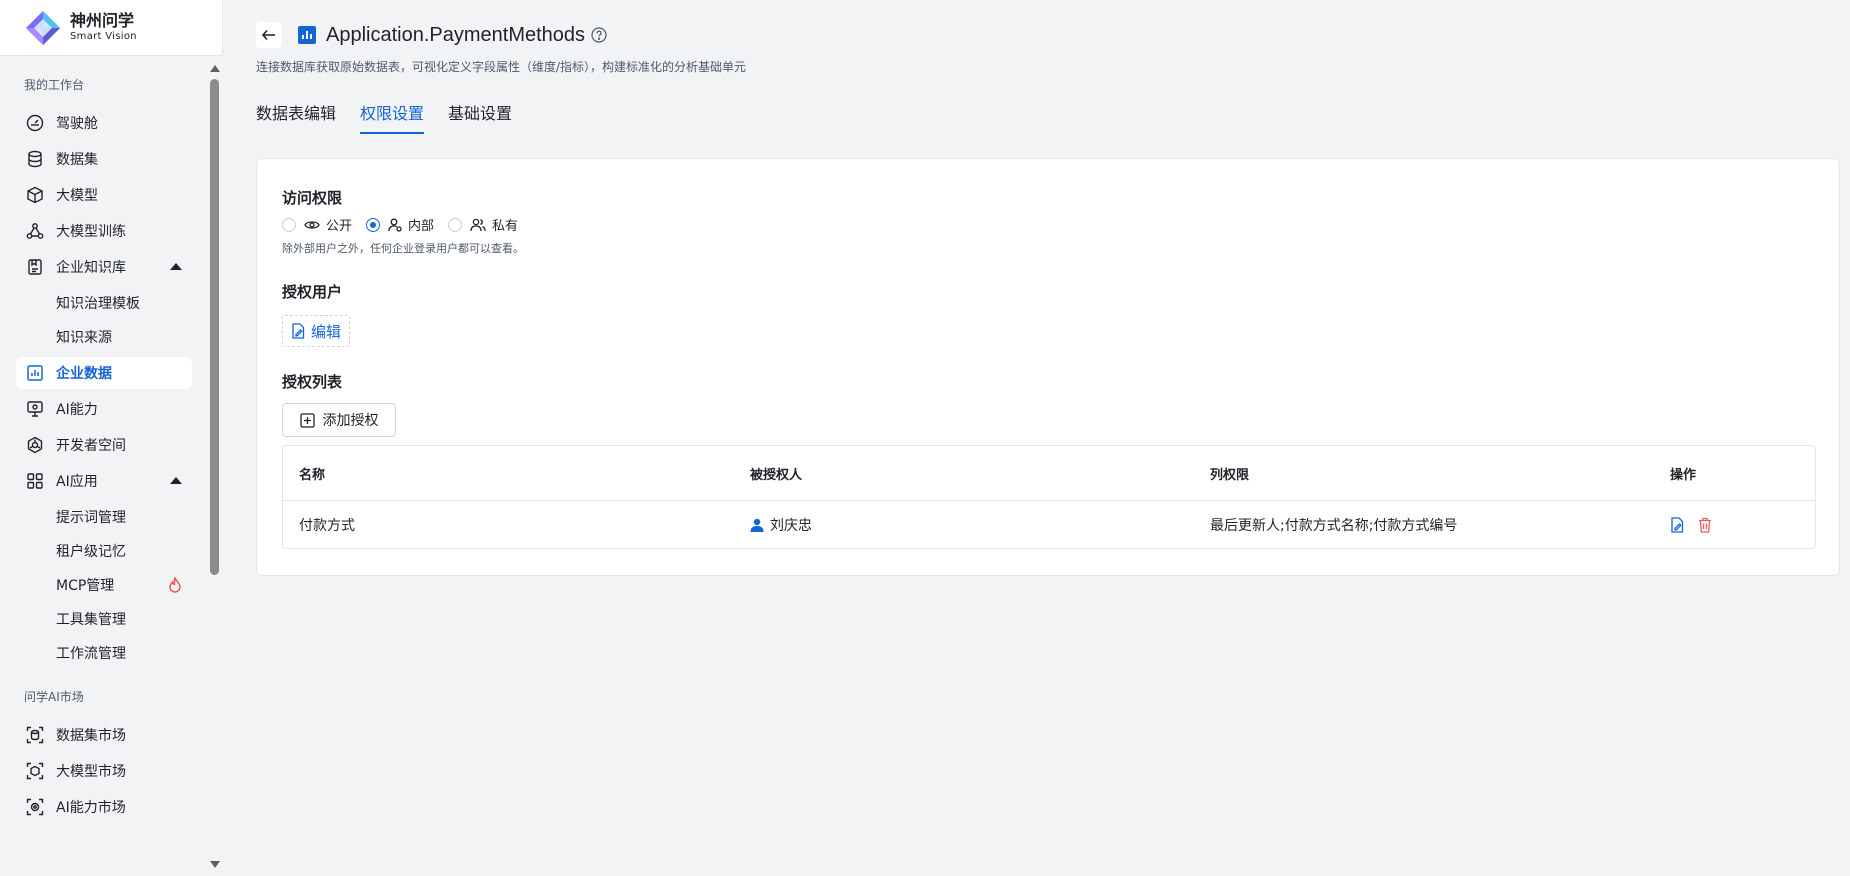 This screenshot has height=876, width=1850. What do you see at coordinates (312, 198) in the screenshot?
I see `access-title: 访问权限` at bounding box center [312, 198].